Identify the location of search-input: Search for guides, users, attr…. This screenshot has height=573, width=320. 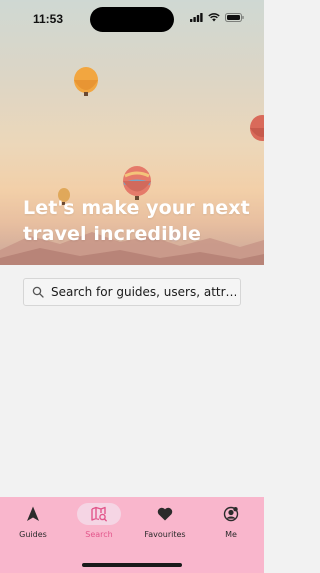
(132, 292).